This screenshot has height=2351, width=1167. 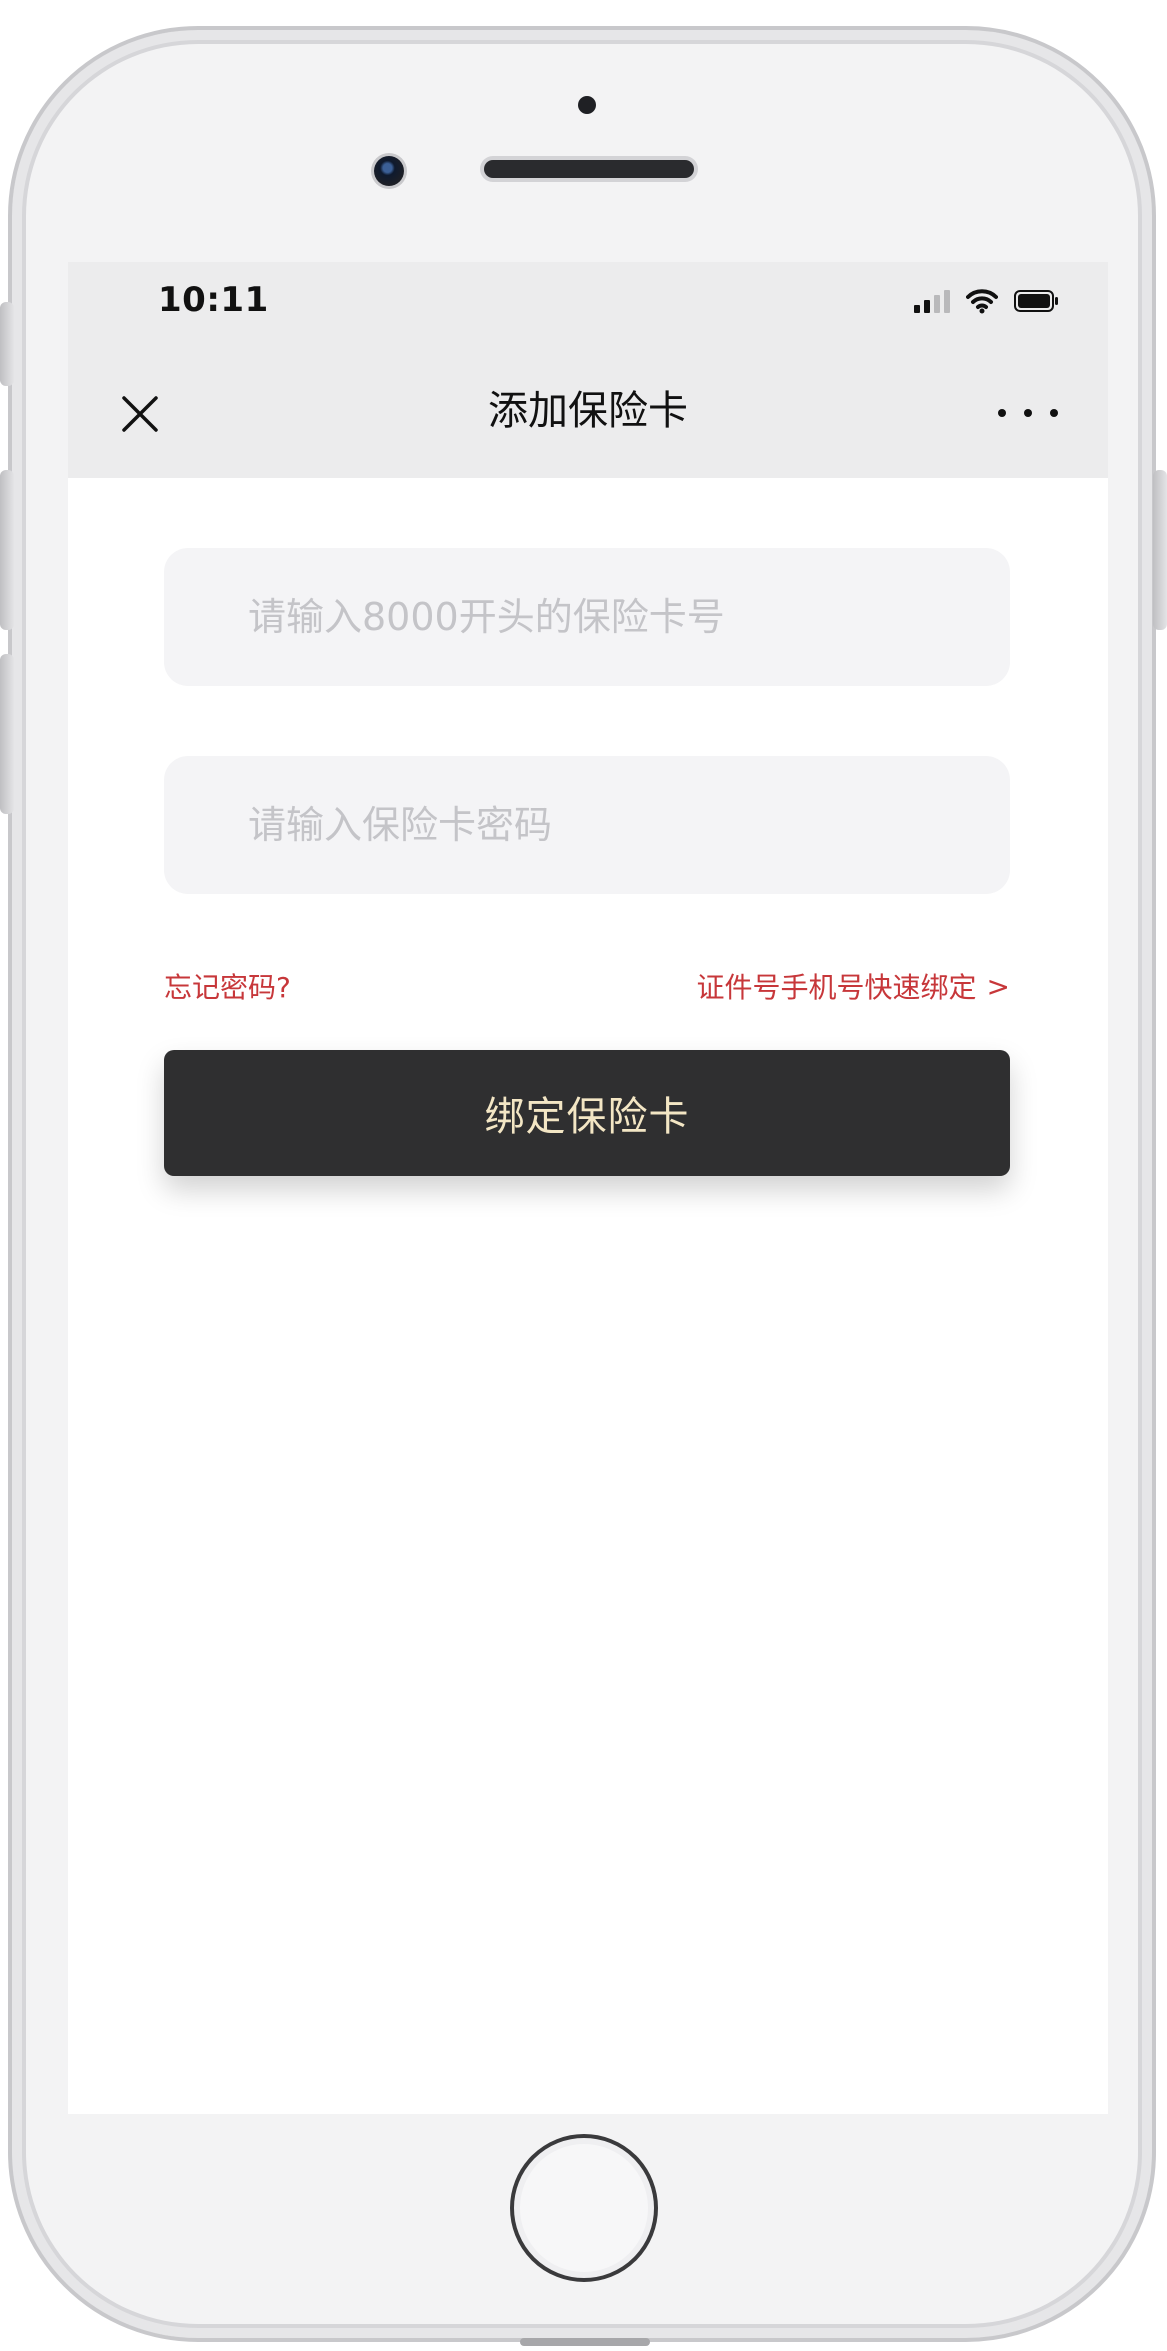 What do you see at coordinates (587, 988) in the screenshot?
I see `link-row: 忘记密码? 证件号手机号快速绑定 >` at bounding box center [587, 988].